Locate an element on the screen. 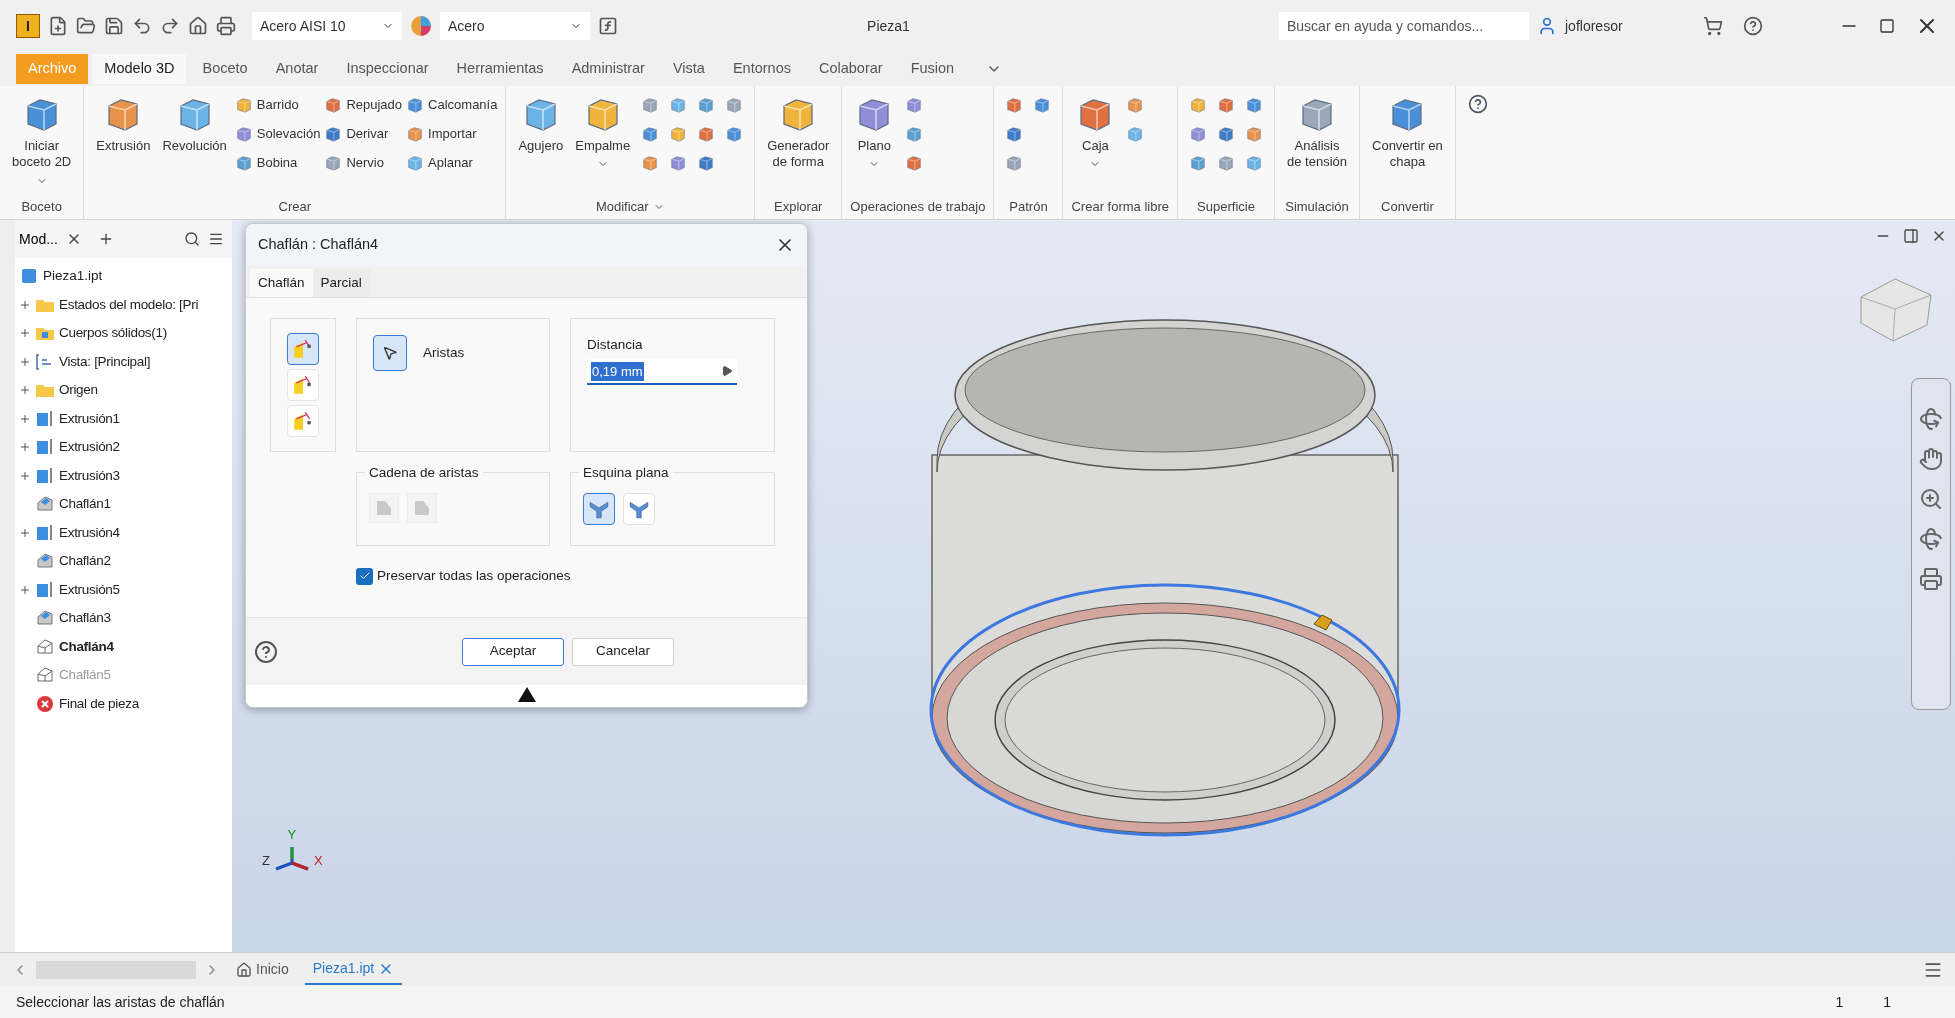 This screenshot has height=1018, width=1955. ribbon-tool-button: Iniciar boceto 2D is located at coordinates (42, 140).